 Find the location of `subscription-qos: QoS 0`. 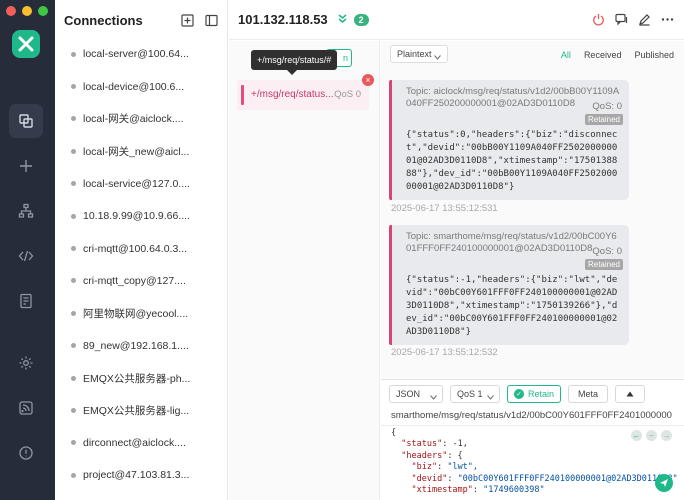

subscription-qos: QoS 0 is located at coordinates (347, 94).